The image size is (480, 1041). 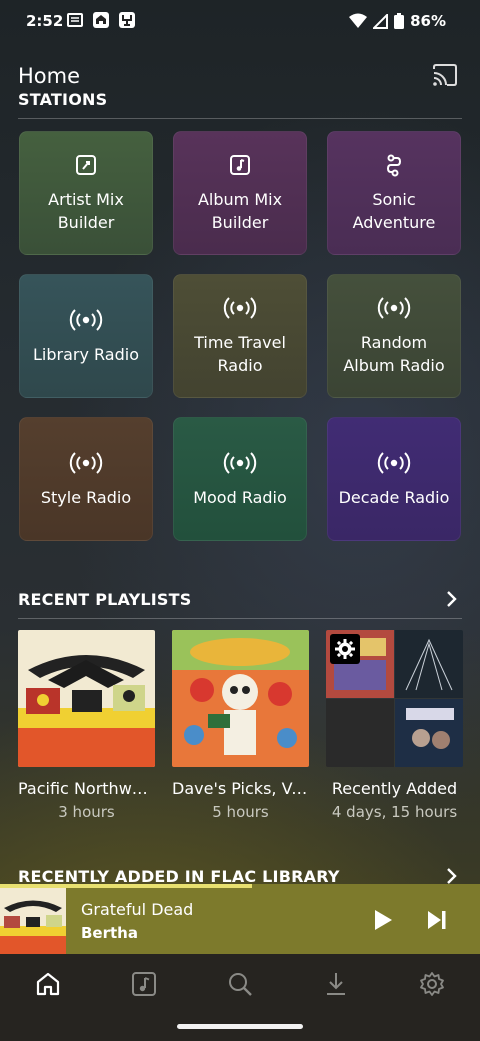 I want to click on now-playing-track: Bertha, so click(x=109, y=933).